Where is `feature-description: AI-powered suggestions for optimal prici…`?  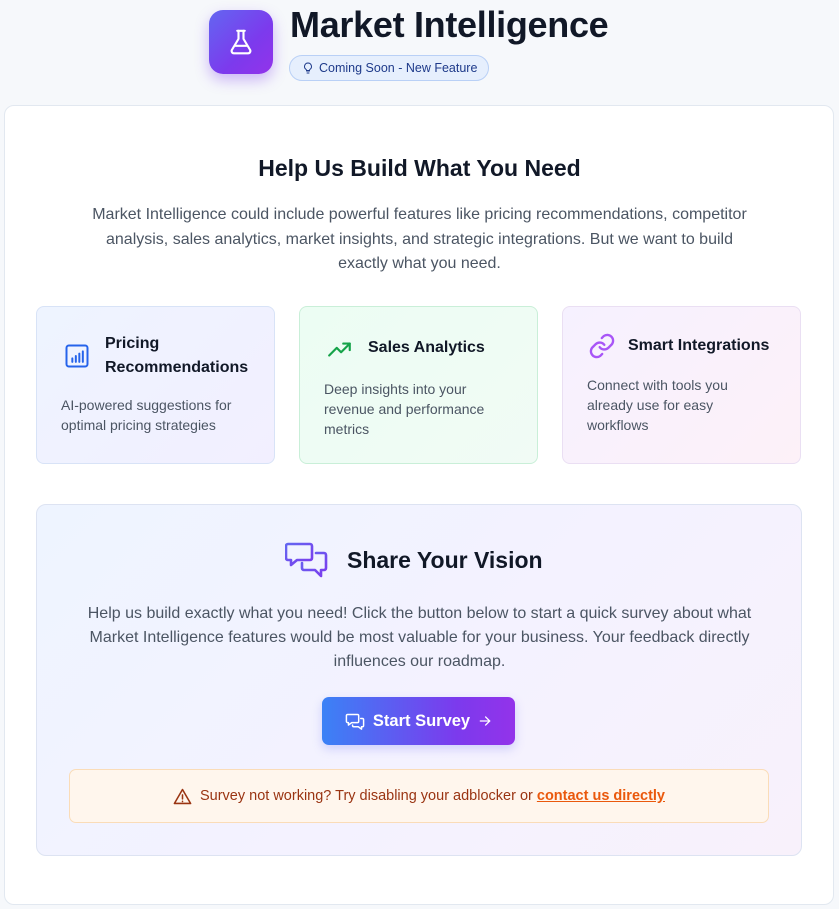
feature-description: AI-powered suggestions for optimal prici… is located at coordinates (146, 415).